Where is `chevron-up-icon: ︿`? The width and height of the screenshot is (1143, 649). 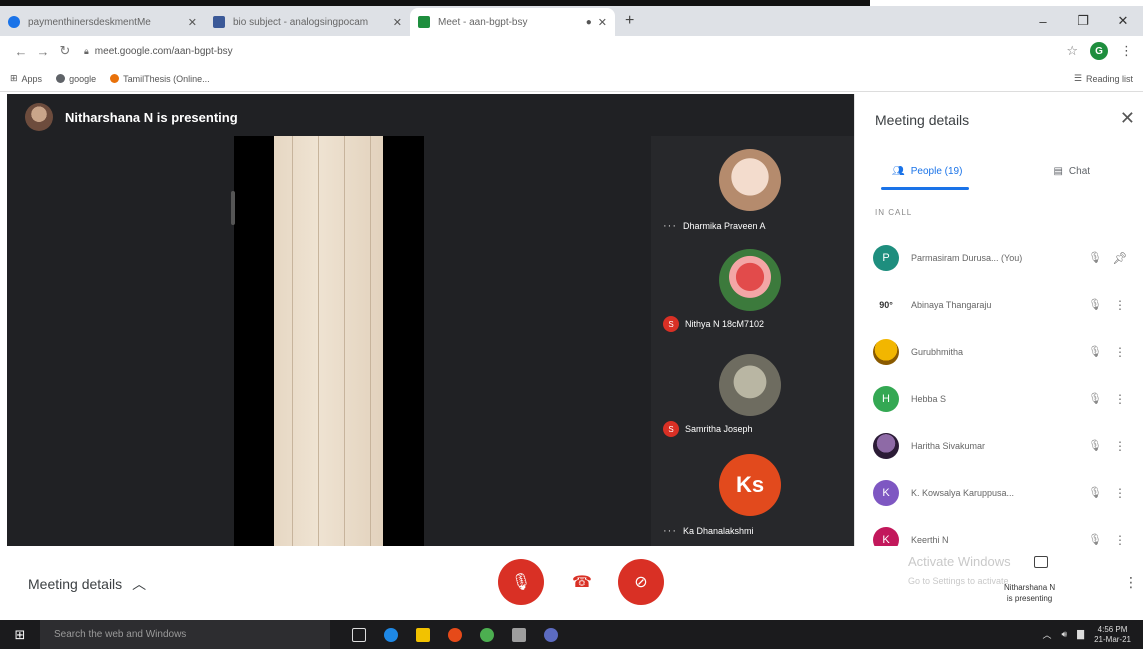 chevron-up-icon: ︿ is located at coordinates (1046, 634).